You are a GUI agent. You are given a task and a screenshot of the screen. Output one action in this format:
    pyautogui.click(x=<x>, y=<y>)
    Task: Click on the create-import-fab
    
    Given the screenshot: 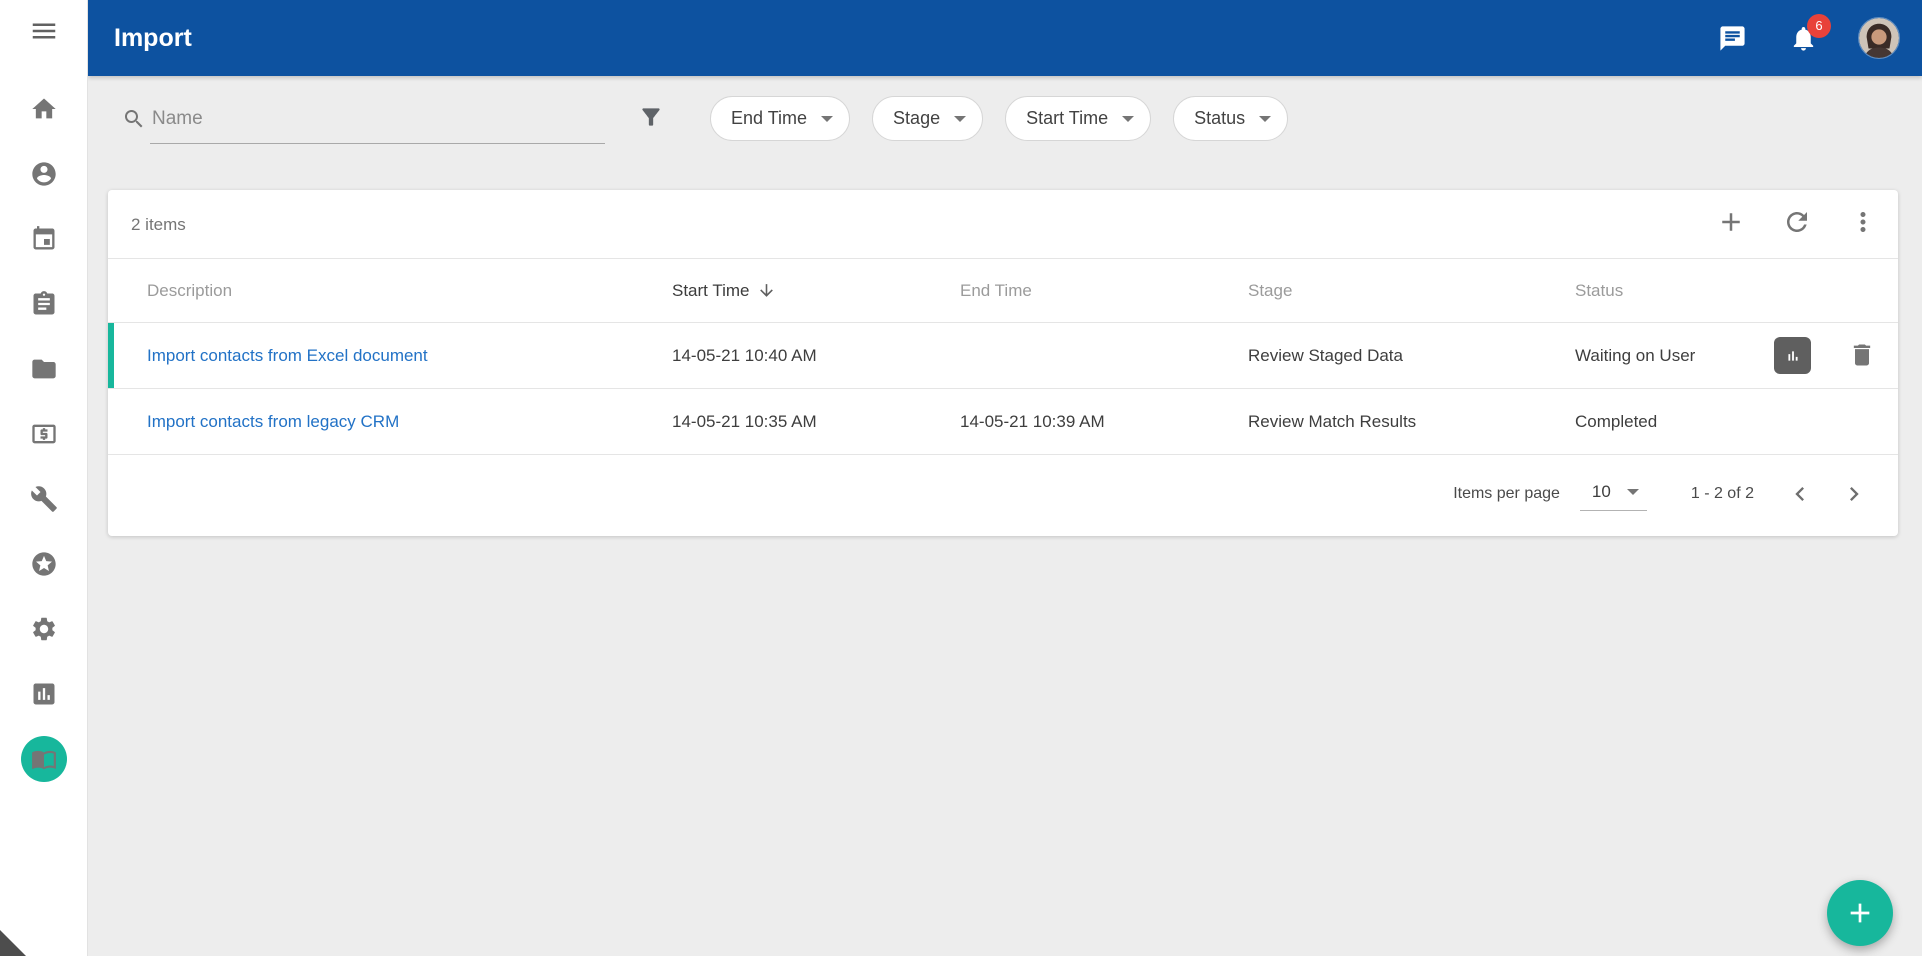 What is the action you would take?
    pyautogui.click(x=1860, y=913)
    